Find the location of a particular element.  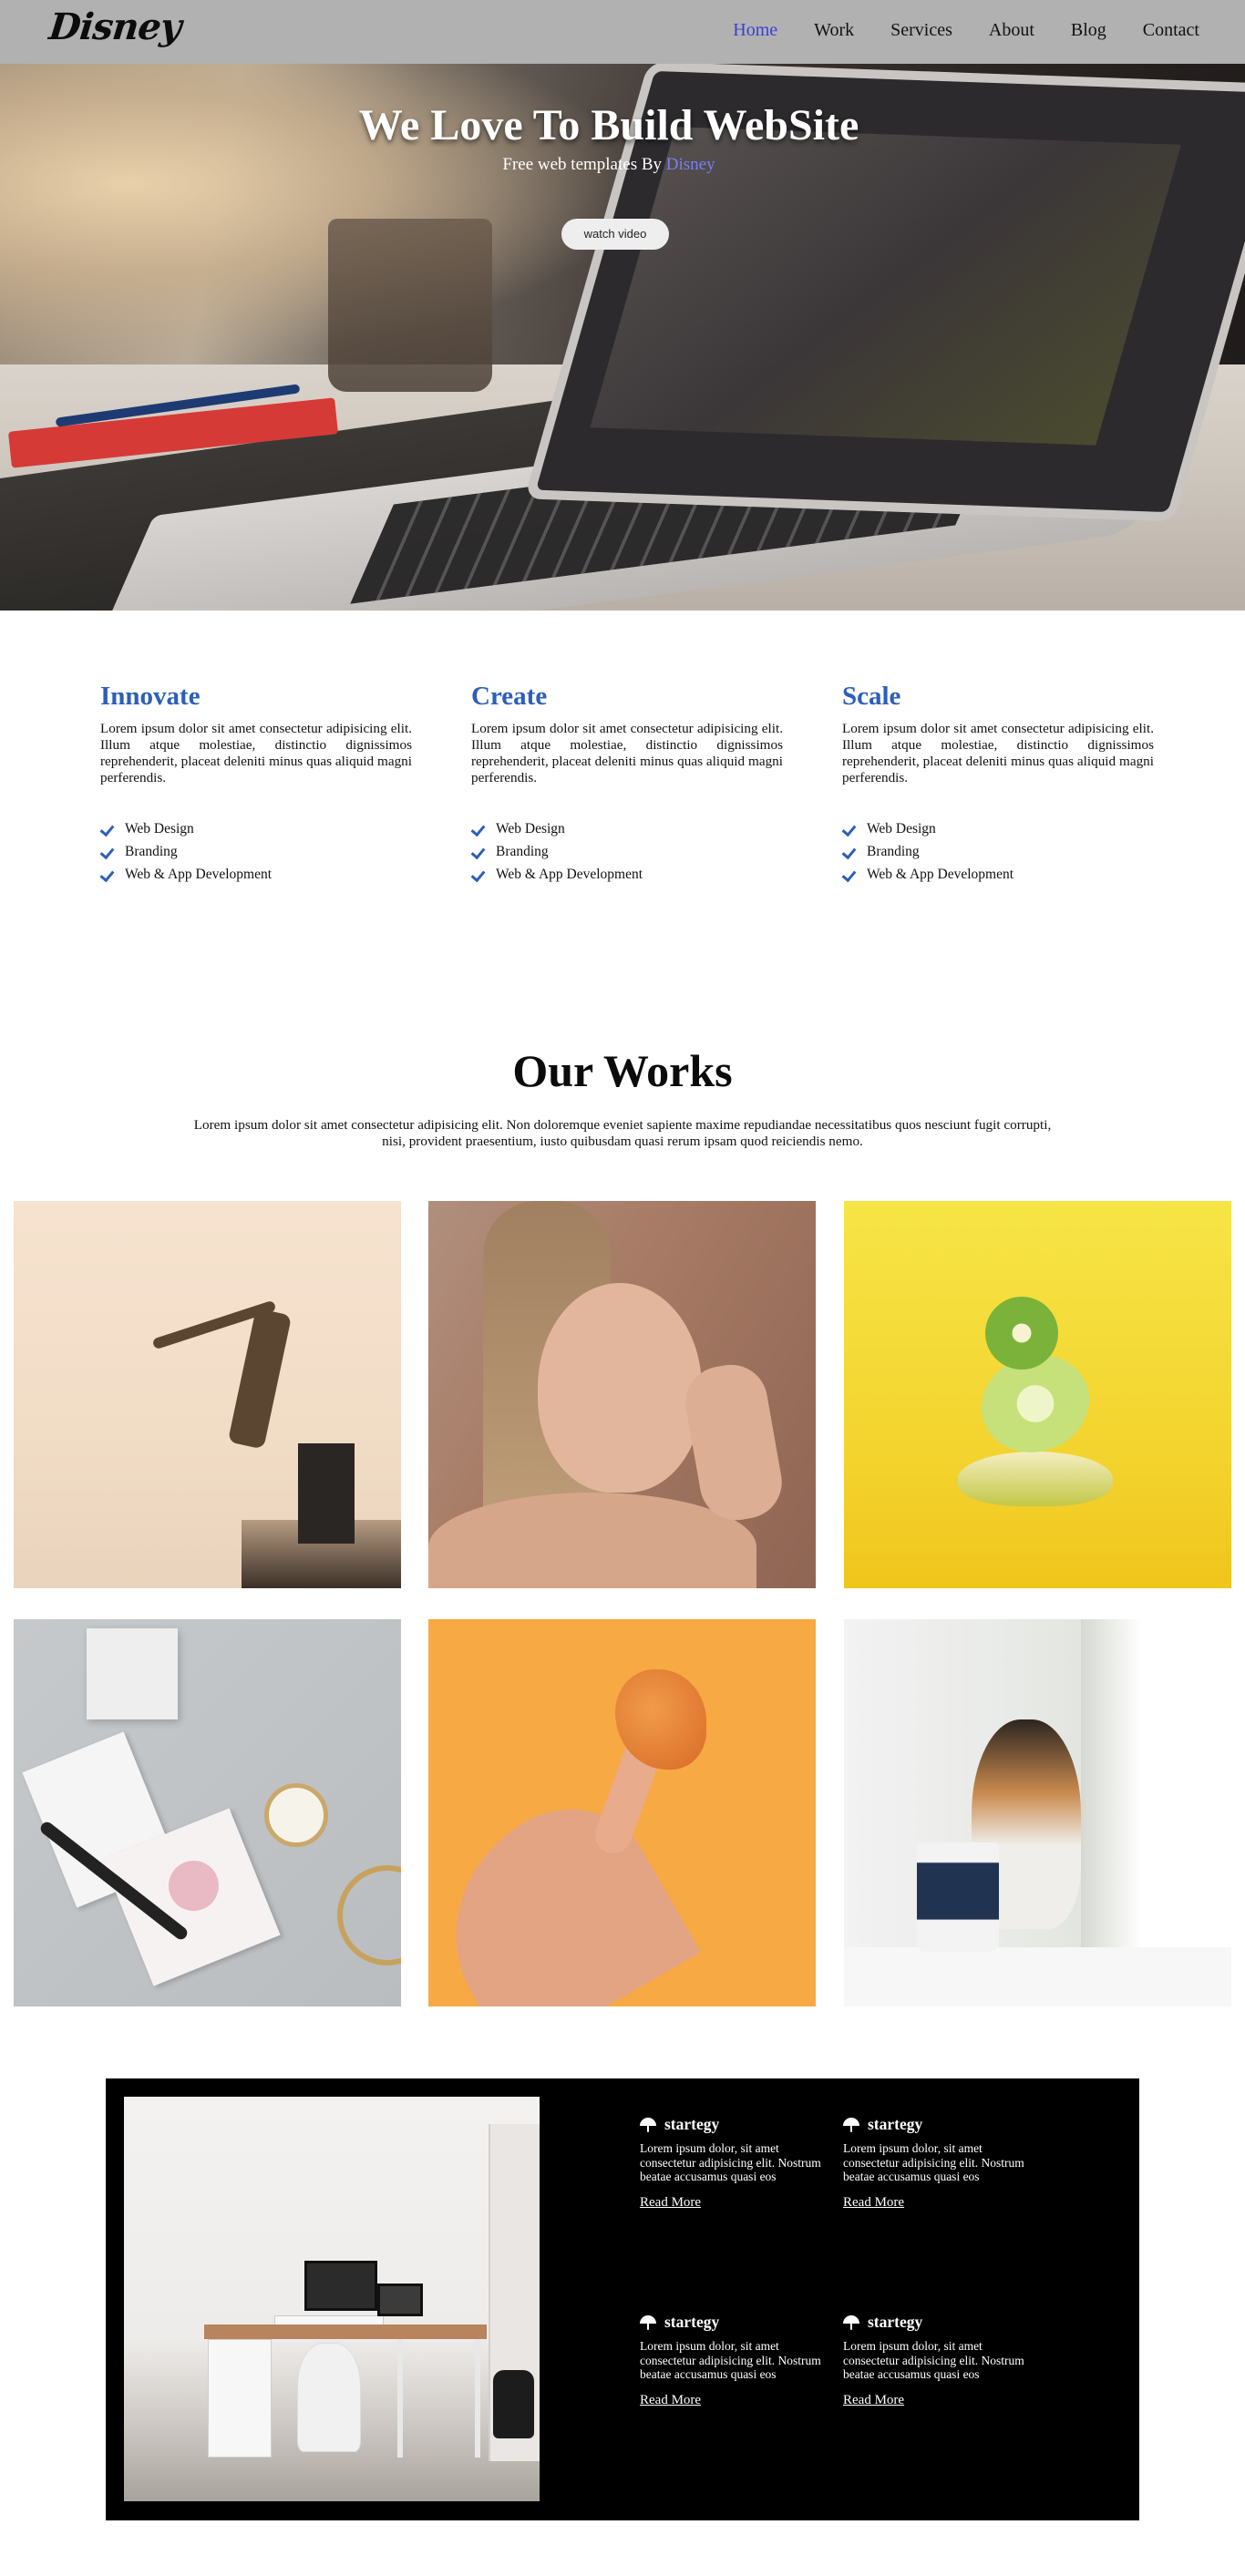

pear-shape is located at coordinates (1035, 1479).